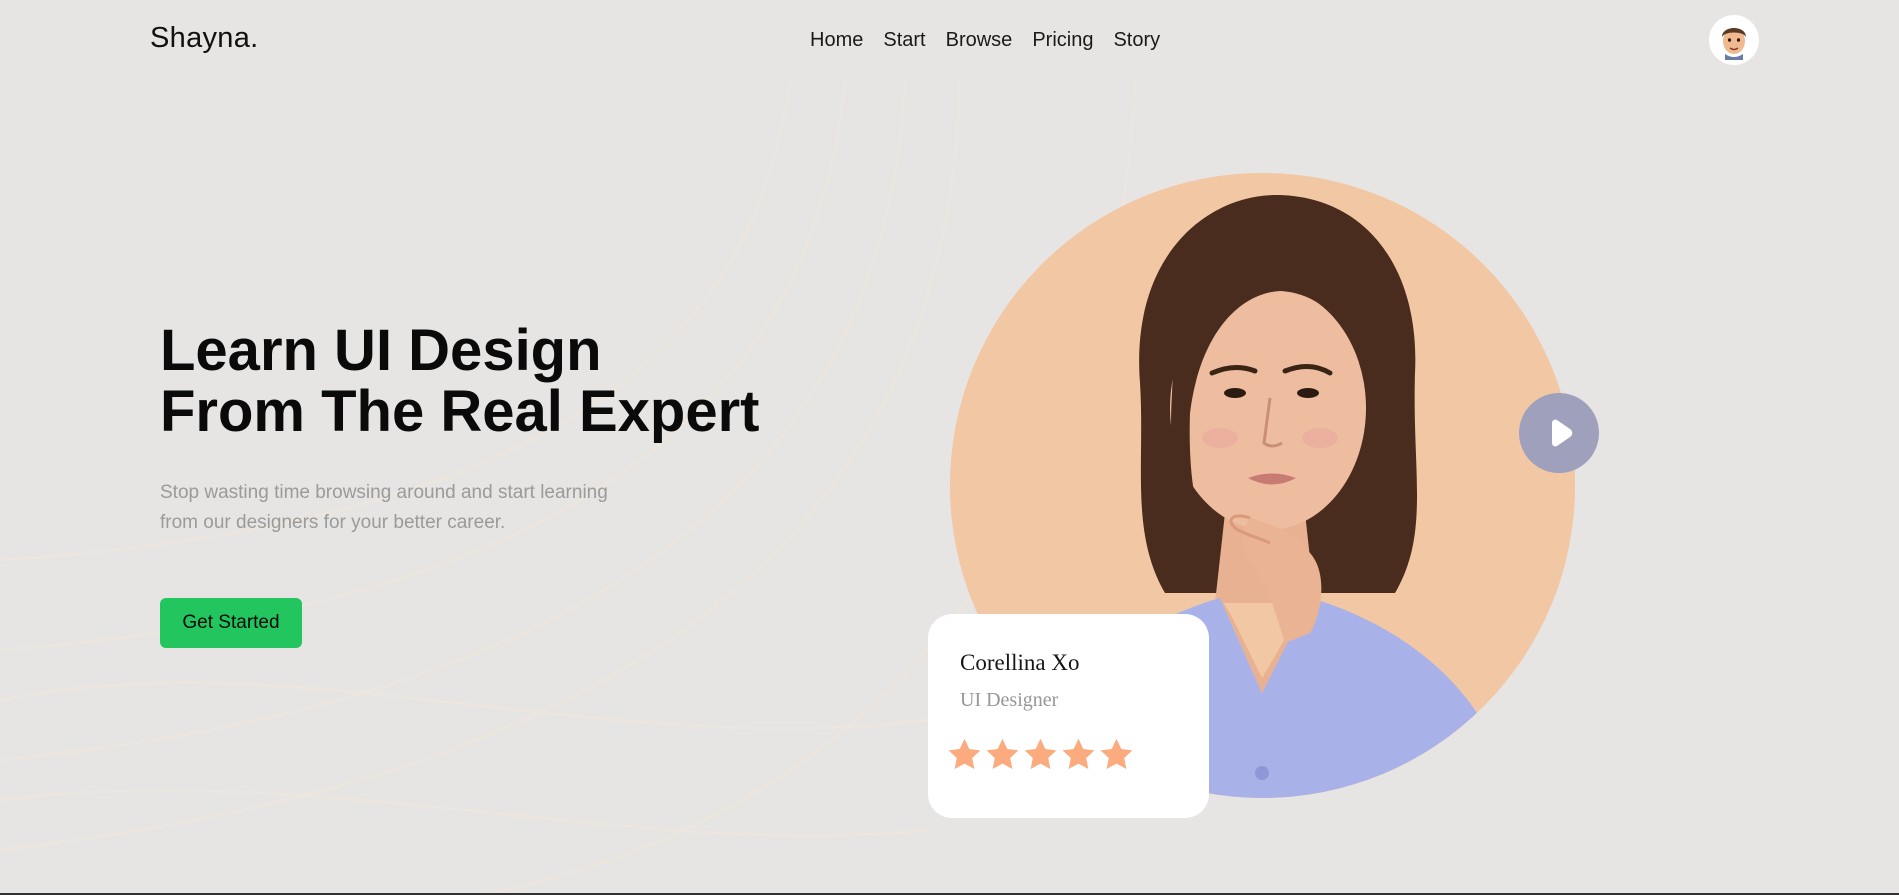 This screenshot has width=1899, height=895. What do you see at coordinates (904, 40) in the screenshot?
I see `nav-start: Start` at bounding box center [904, 40].